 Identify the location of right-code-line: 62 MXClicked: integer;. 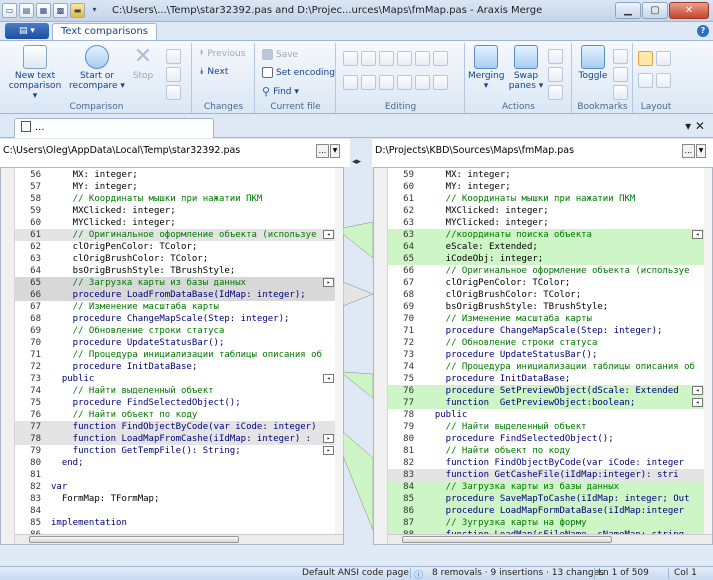
(546, 211).